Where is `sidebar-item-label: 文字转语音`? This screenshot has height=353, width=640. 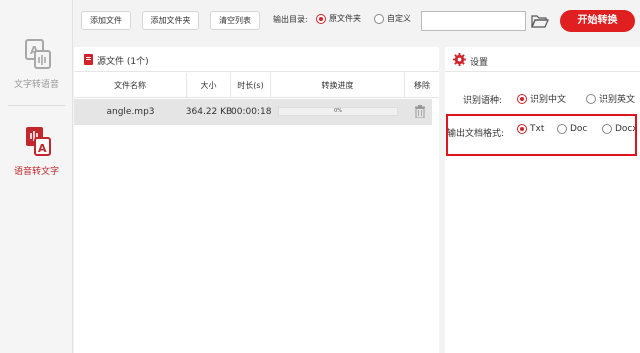 sidebar-item-label: 文字转语音 is located at coordinates (36, 85).